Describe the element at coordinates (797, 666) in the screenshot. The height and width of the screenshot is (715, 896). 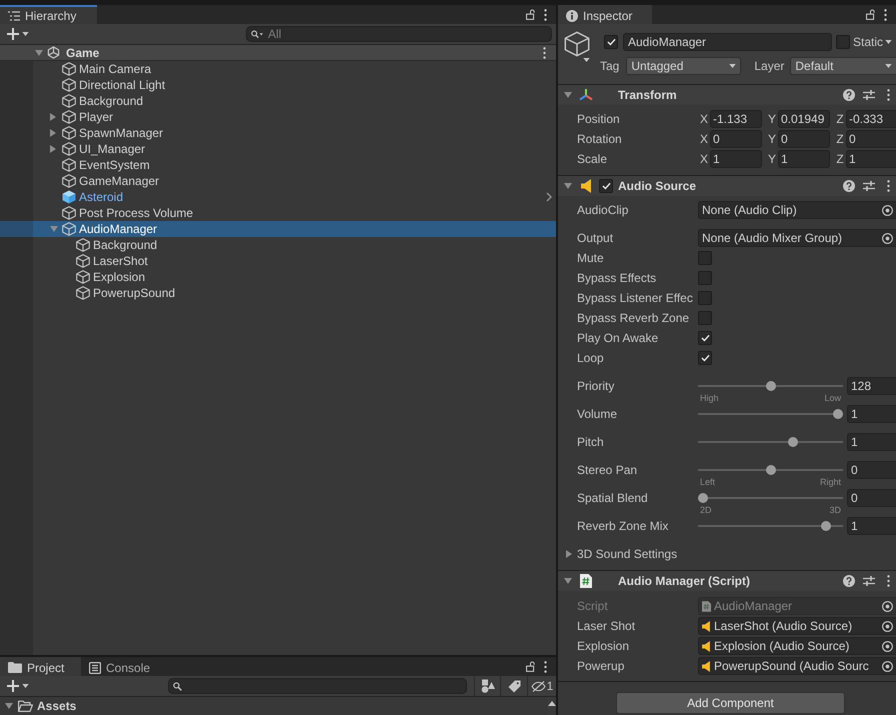
I see `object-field: PowerupSound (Audio Sourc` at that location.